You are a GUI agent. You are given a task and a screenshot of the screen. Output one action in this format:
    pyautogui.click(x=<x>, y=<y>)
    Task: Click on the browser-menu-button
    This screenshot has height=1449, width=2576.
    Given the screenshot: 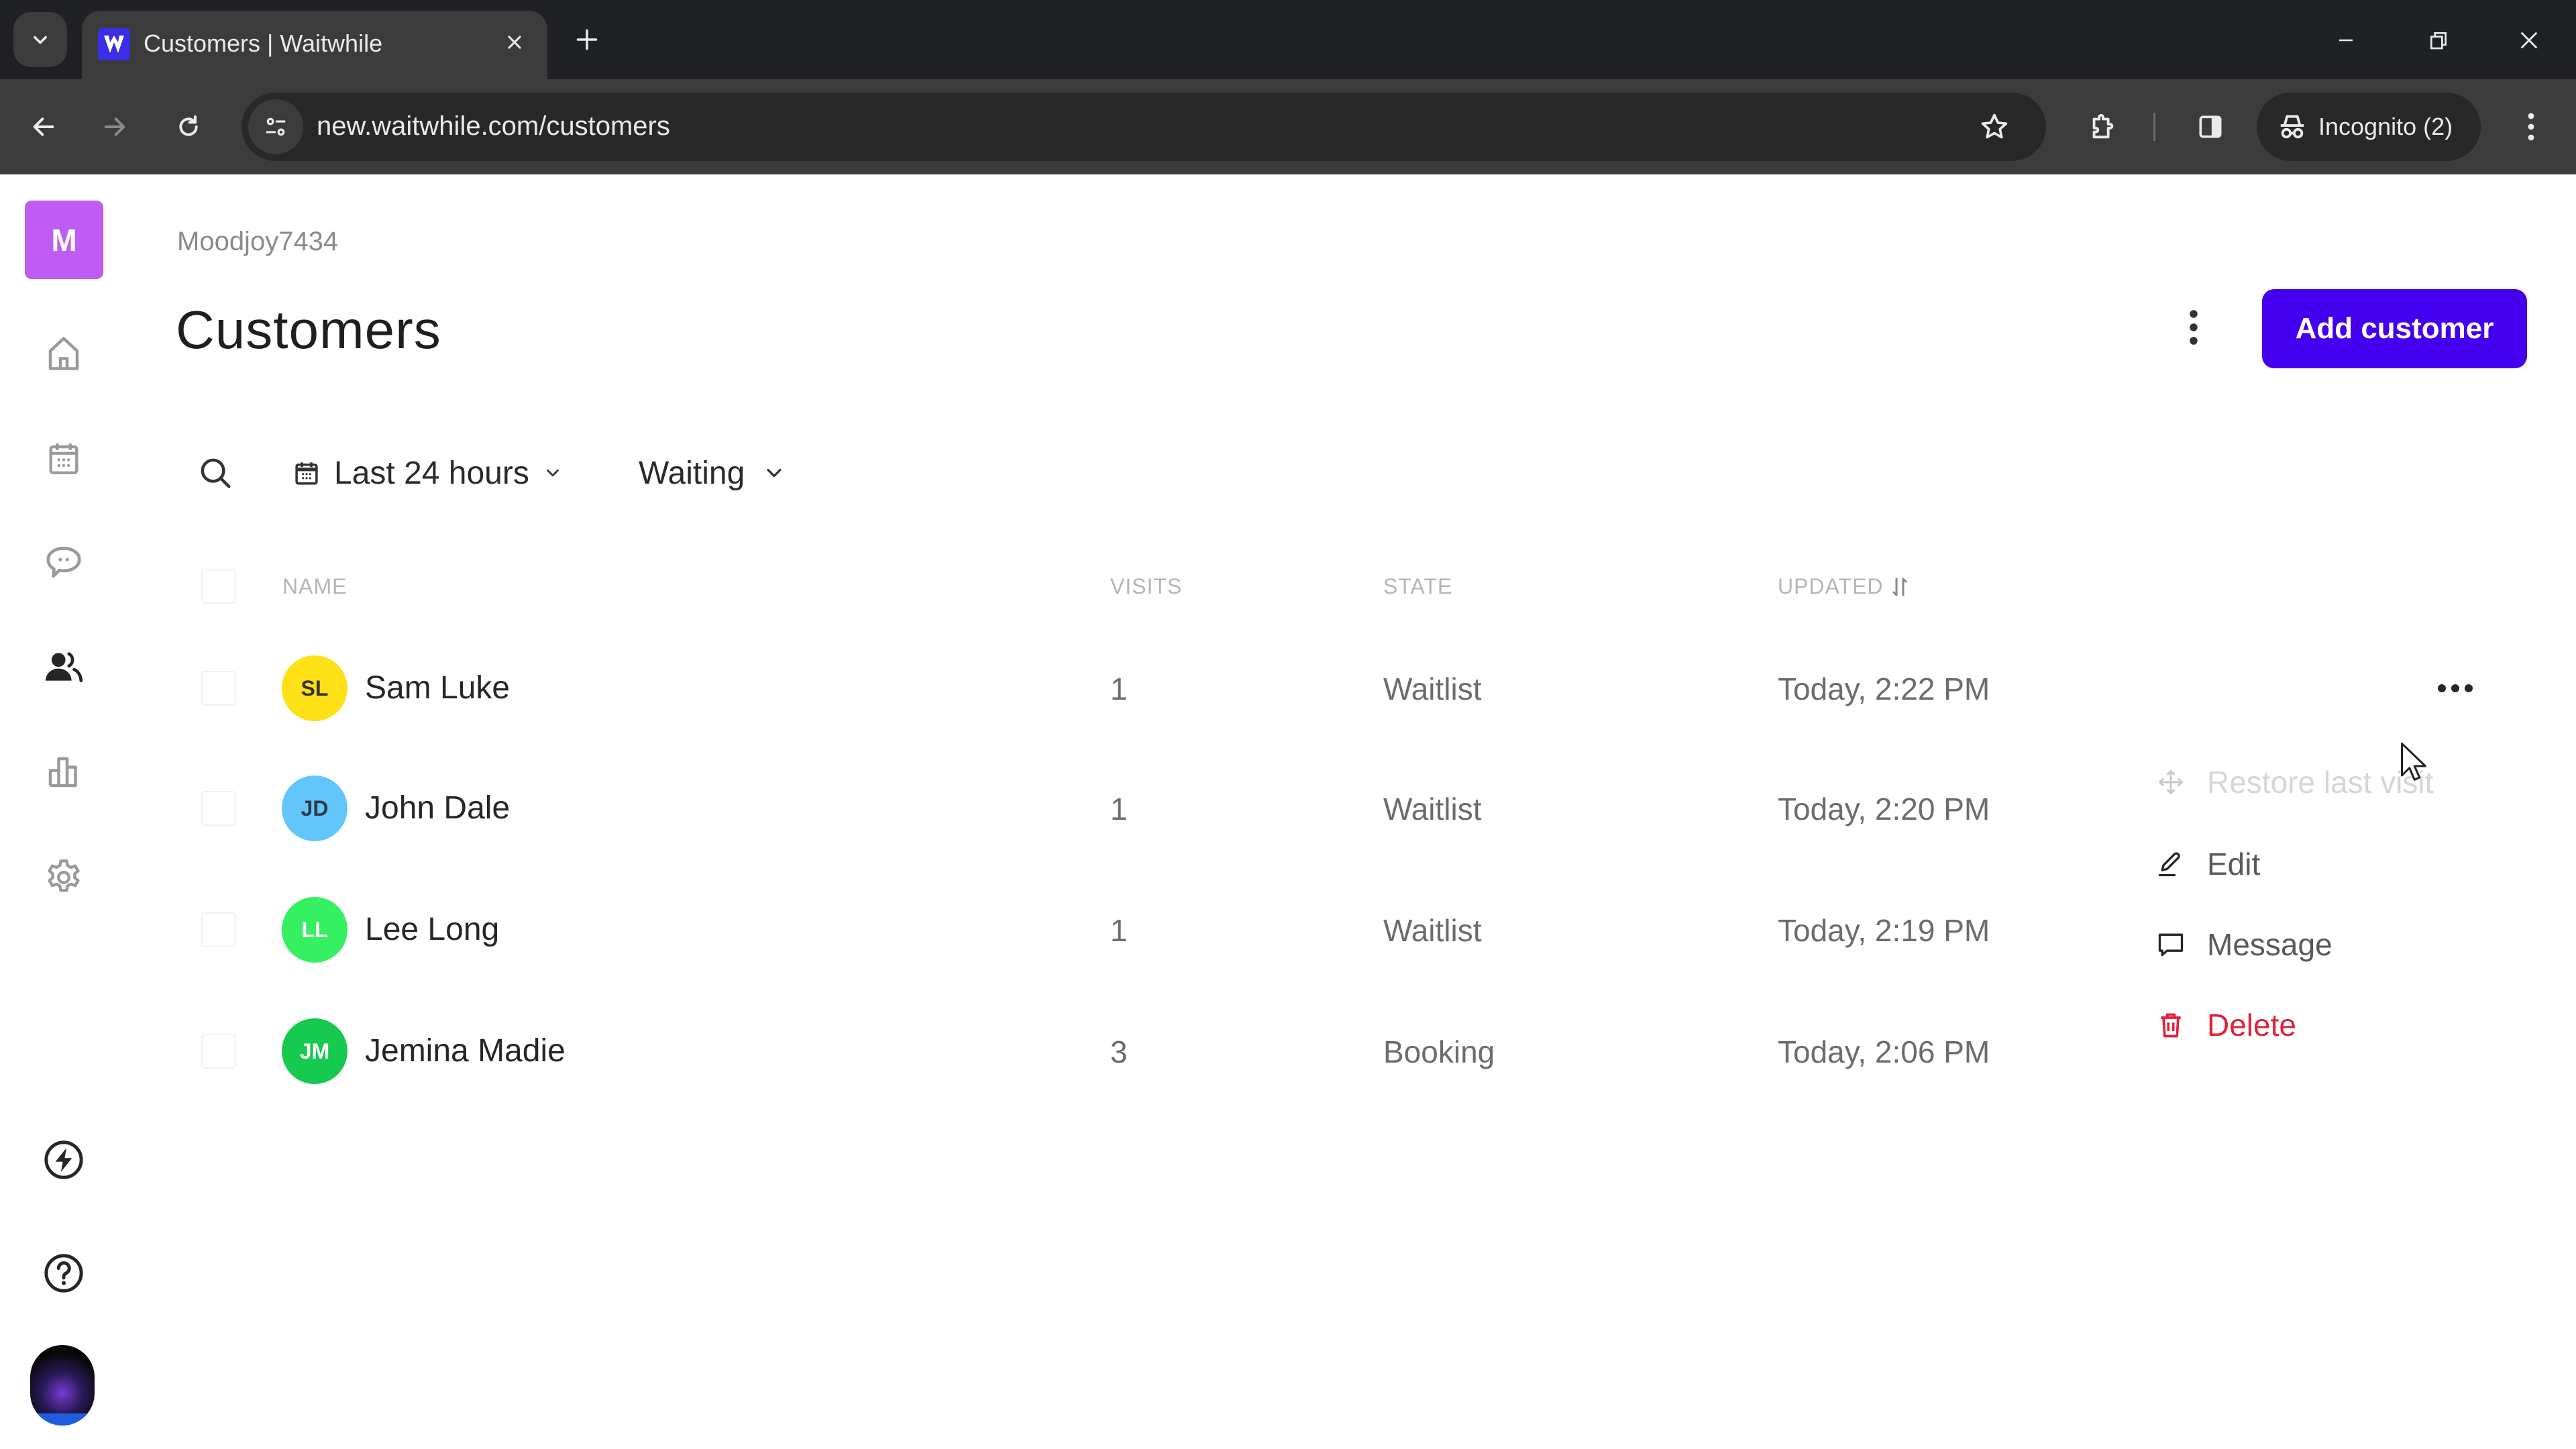 What is the action you would take?
    pyautogui.click(x=2531, y=127)
    